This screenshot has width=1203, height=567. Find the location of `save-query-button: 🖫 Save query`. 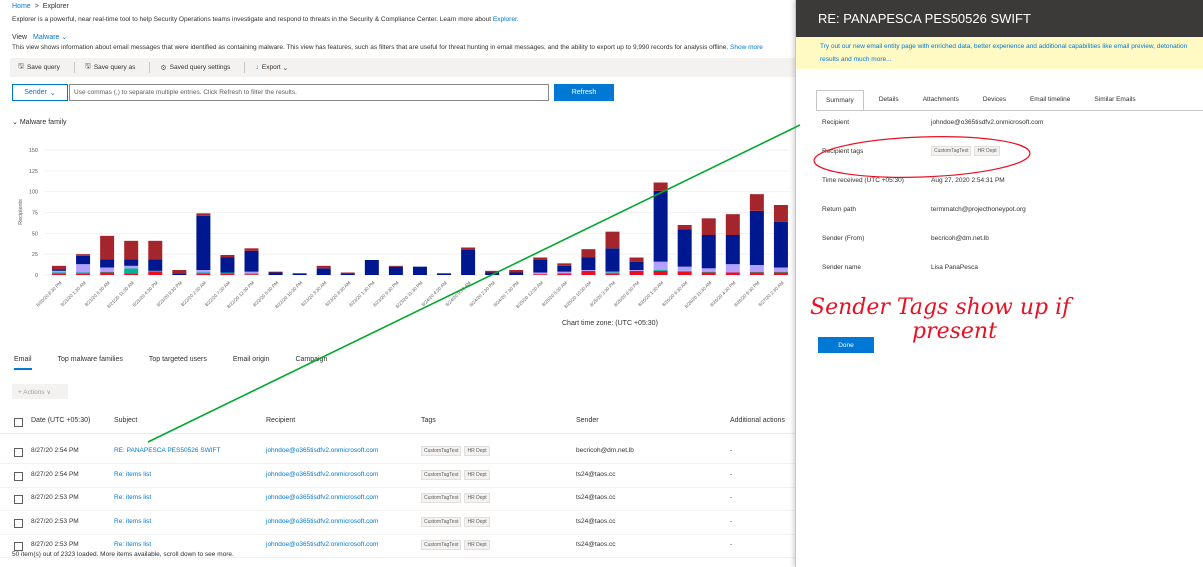

save-query-button: 🖫 Save query is located at coordinates (39, 67).